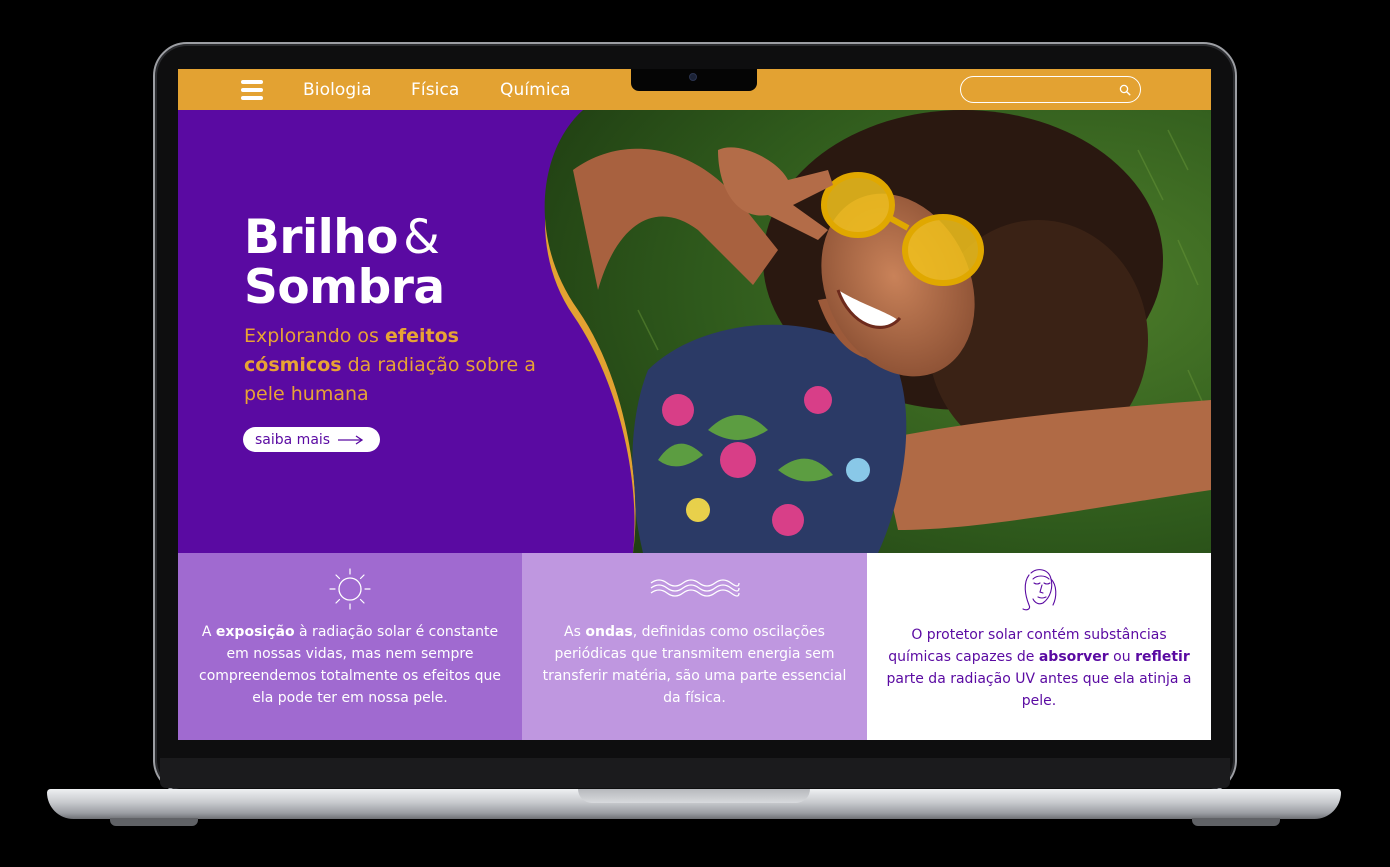 The image size is (1390, 867). I want to click on hero-title-line2: Sombra, so click(344, 287).